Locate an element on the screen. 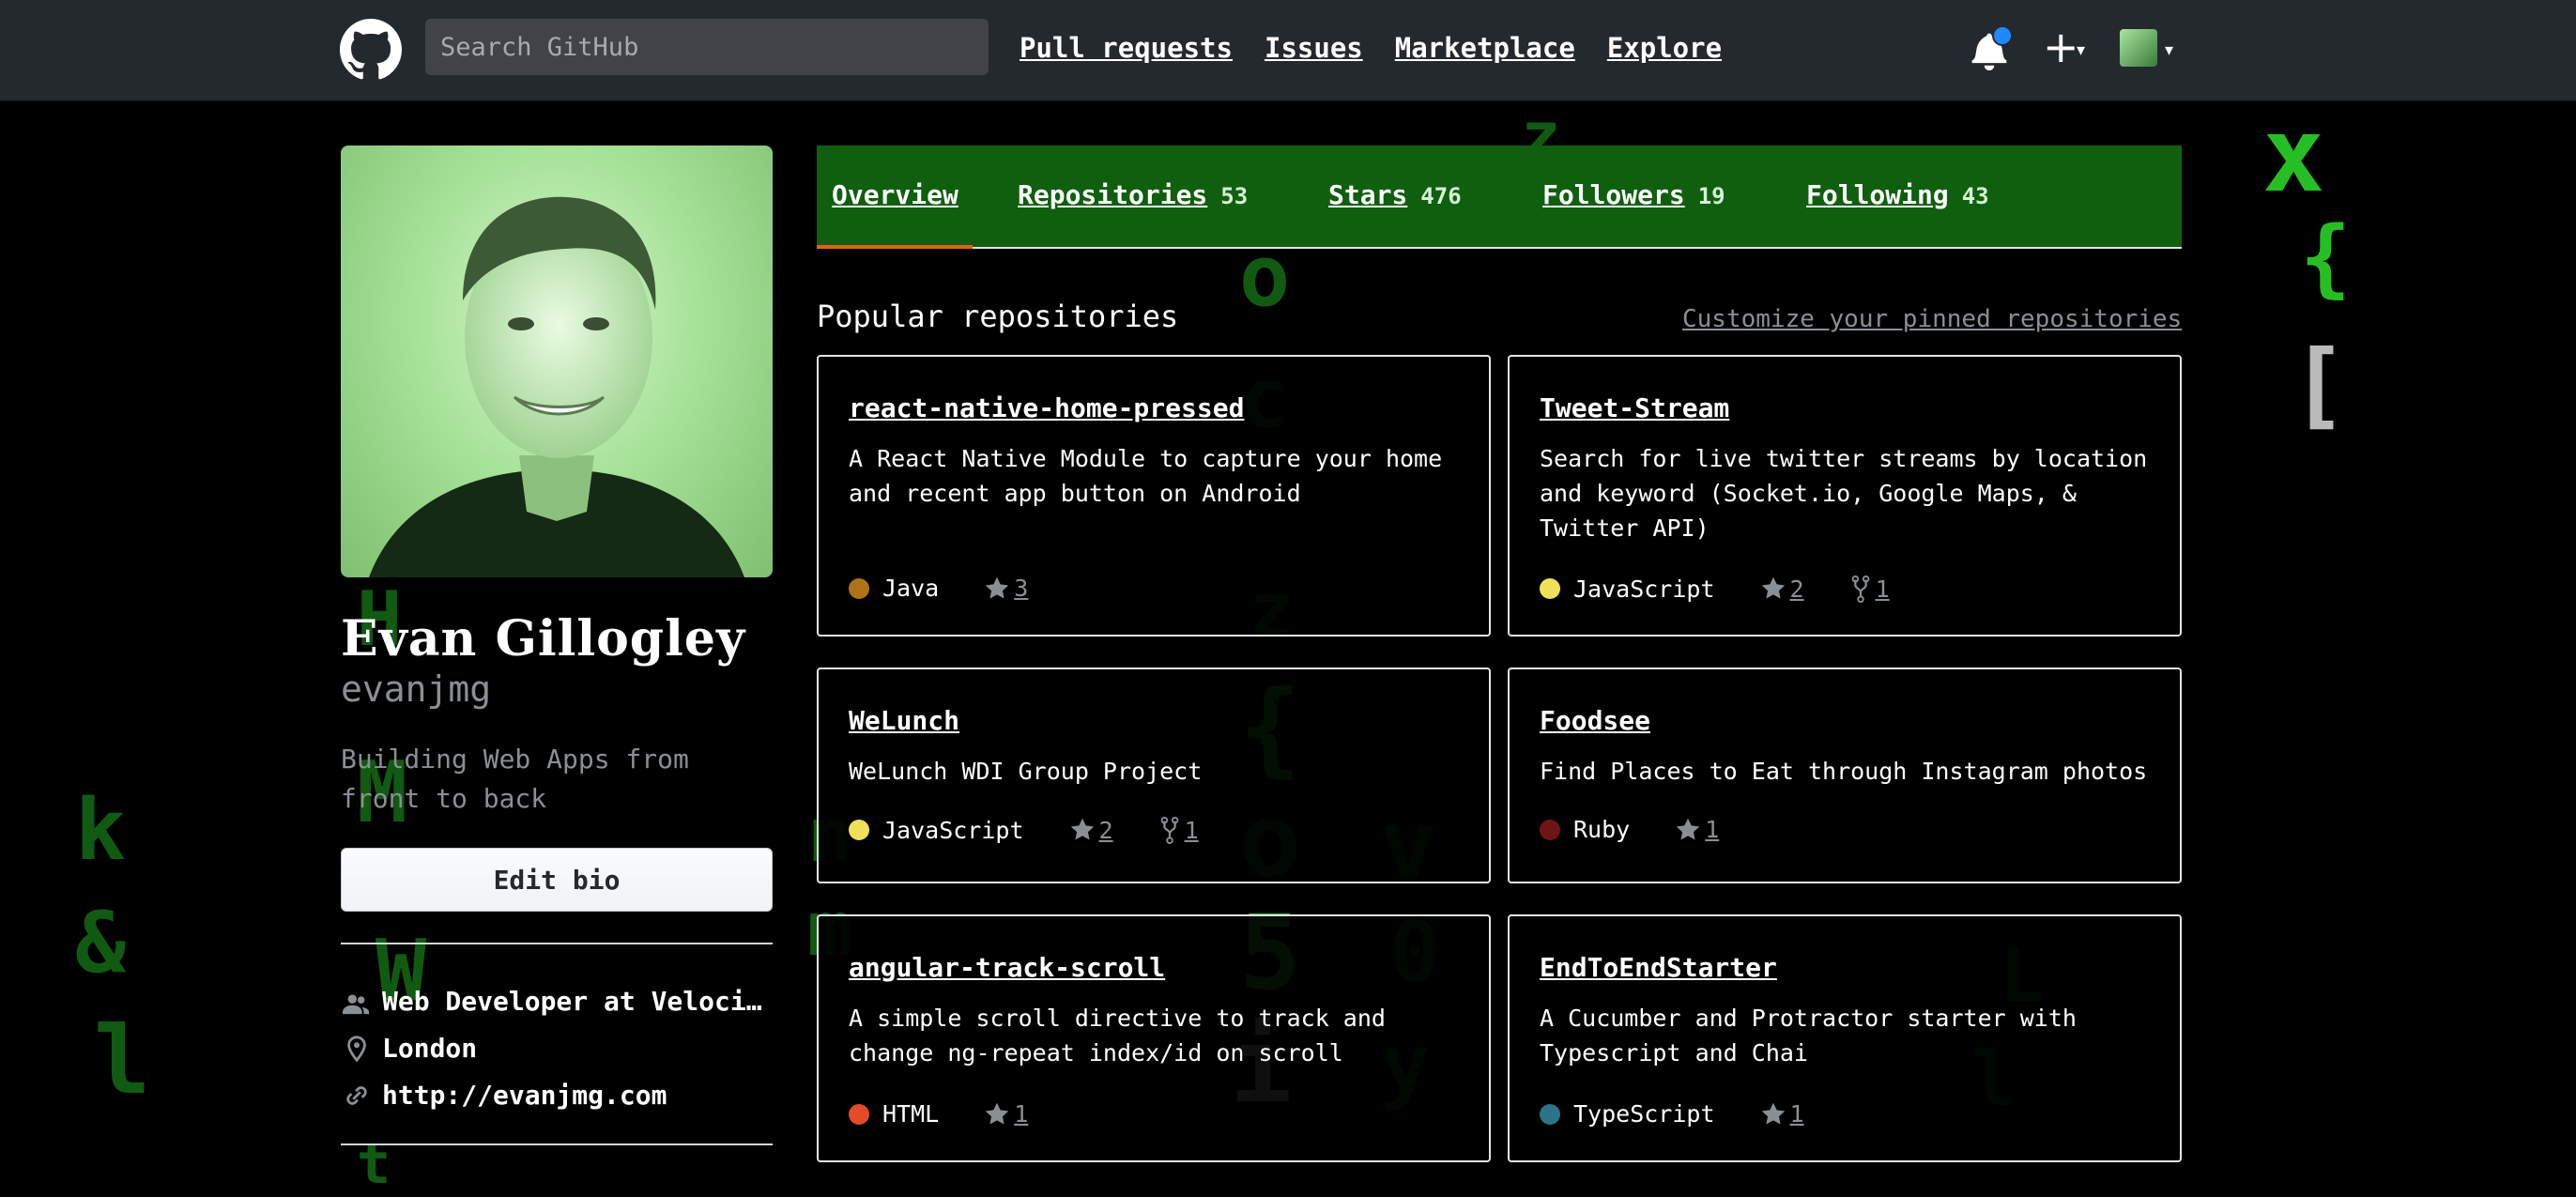 This screenshot has height=1197, width=2576. nav-explore: Explore is located at coordinates (1664, 48).